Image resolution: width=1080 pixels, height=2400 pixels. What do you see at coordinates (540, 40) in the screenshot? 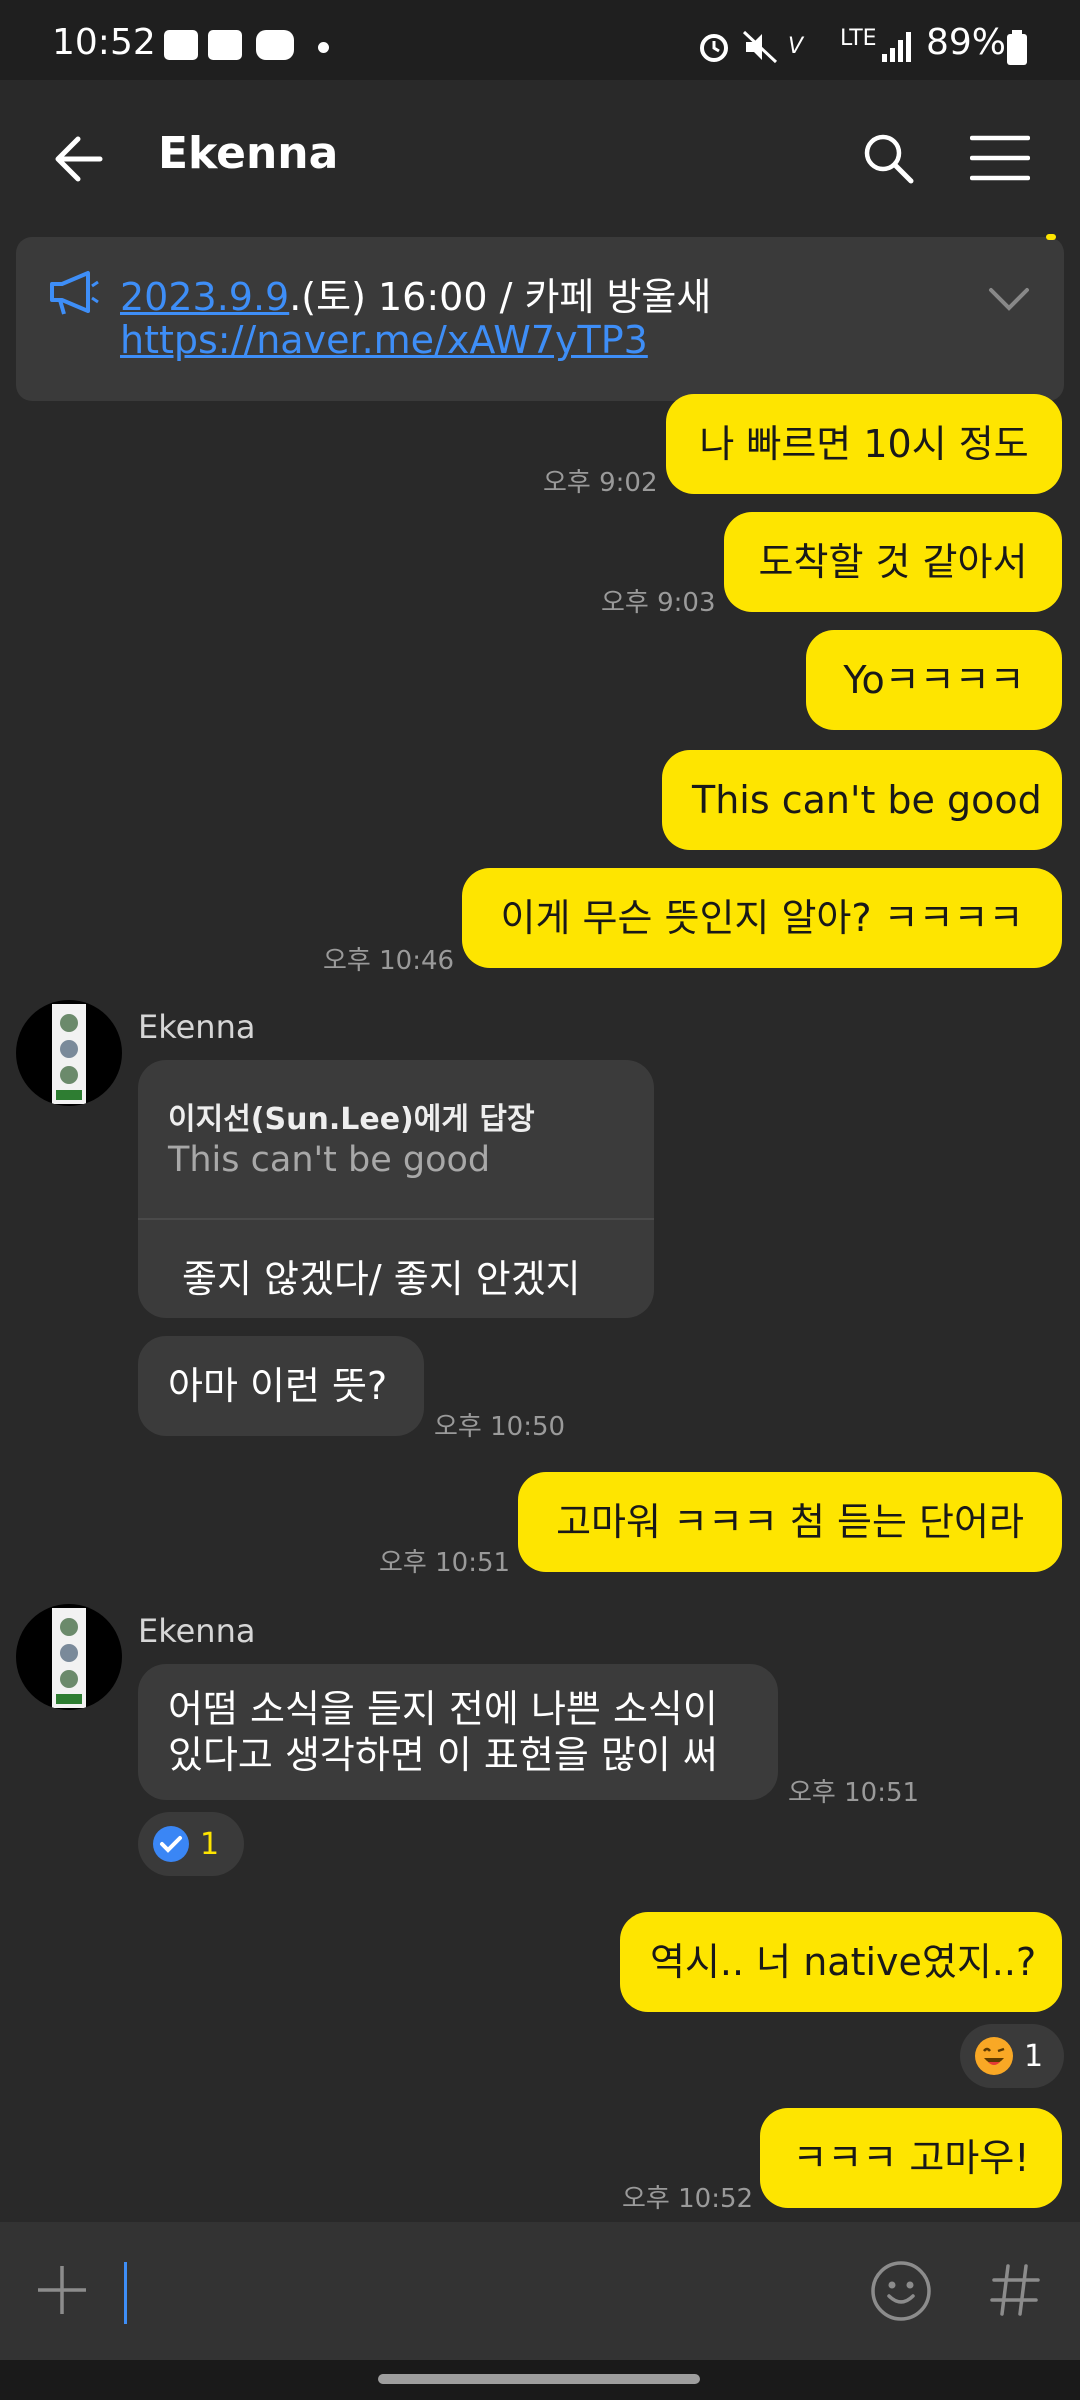
I see `status-bar` at bounding box center [540, 40].